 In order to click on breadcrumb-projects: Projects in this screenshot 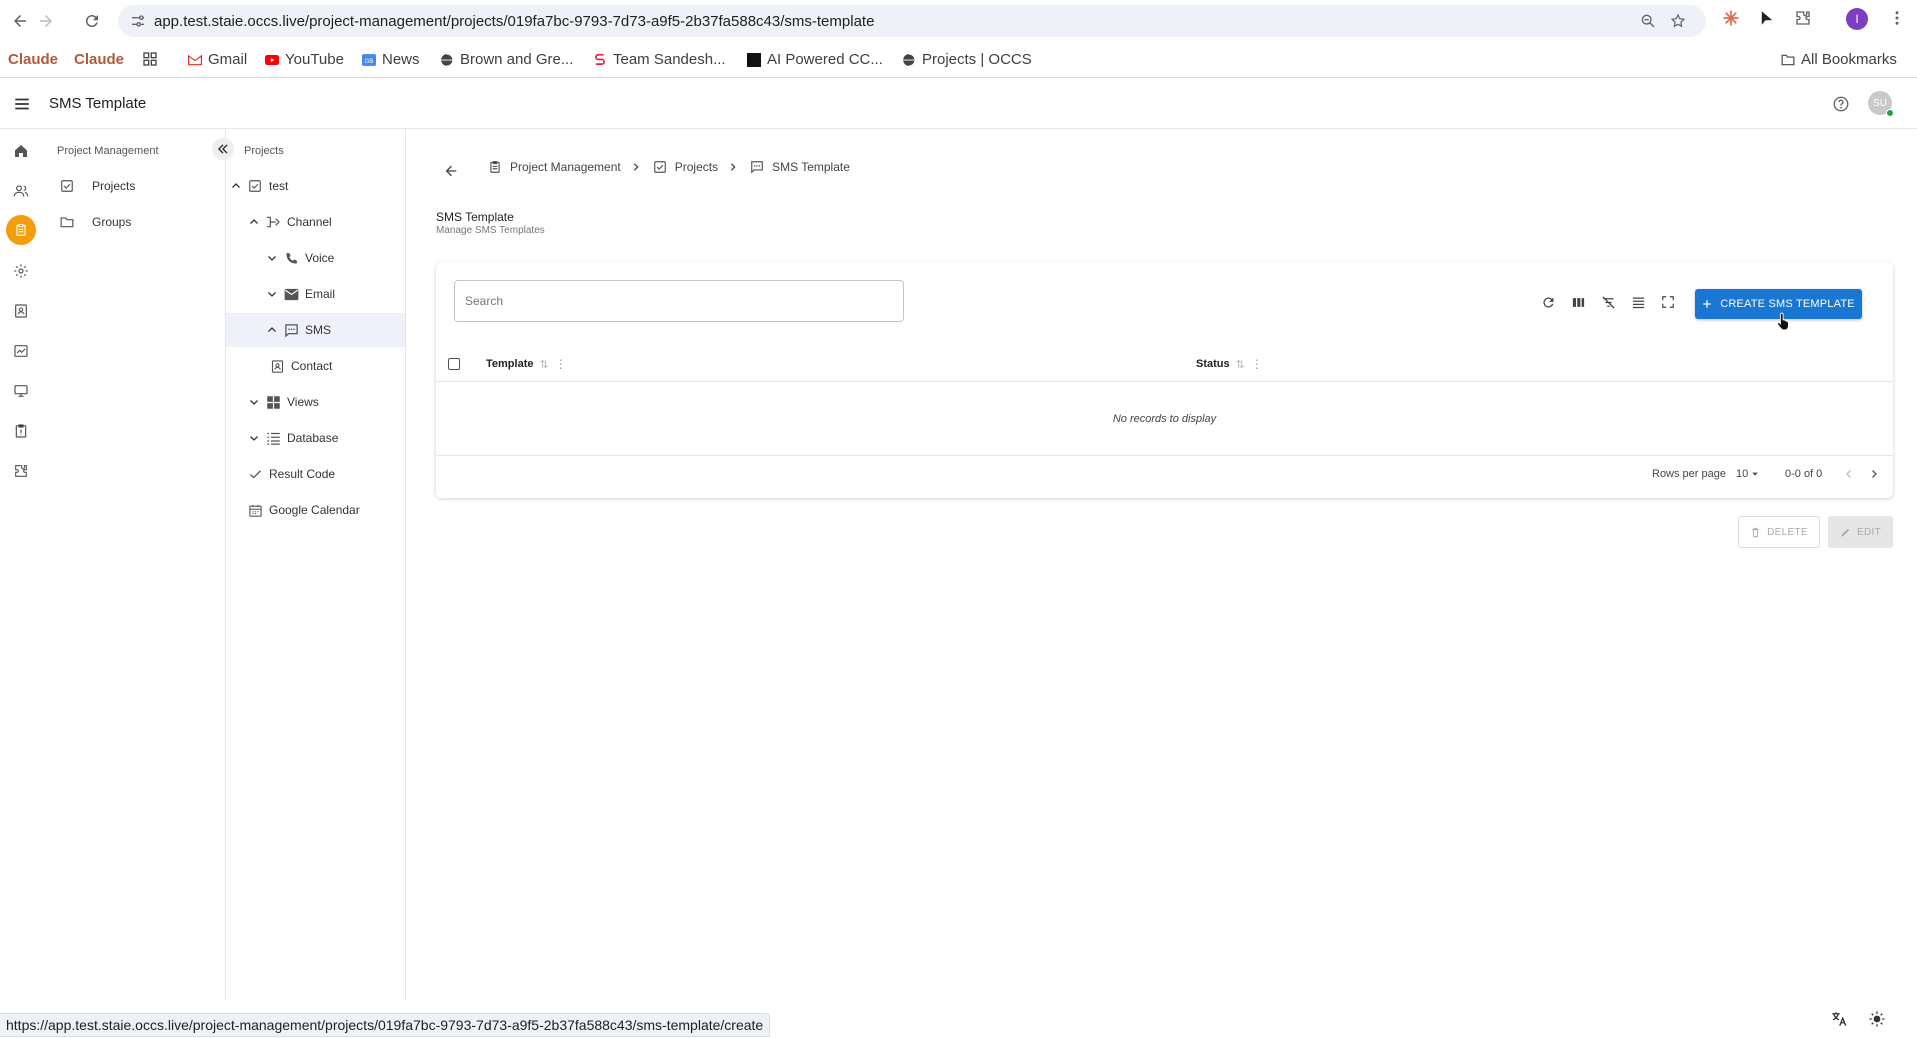, I will do `click(685, 167)`.